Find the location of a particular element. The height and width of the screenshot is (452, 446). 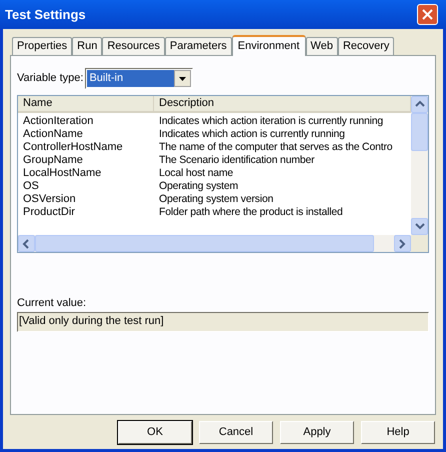

tab: Environment is located at coordinates (269, 45).